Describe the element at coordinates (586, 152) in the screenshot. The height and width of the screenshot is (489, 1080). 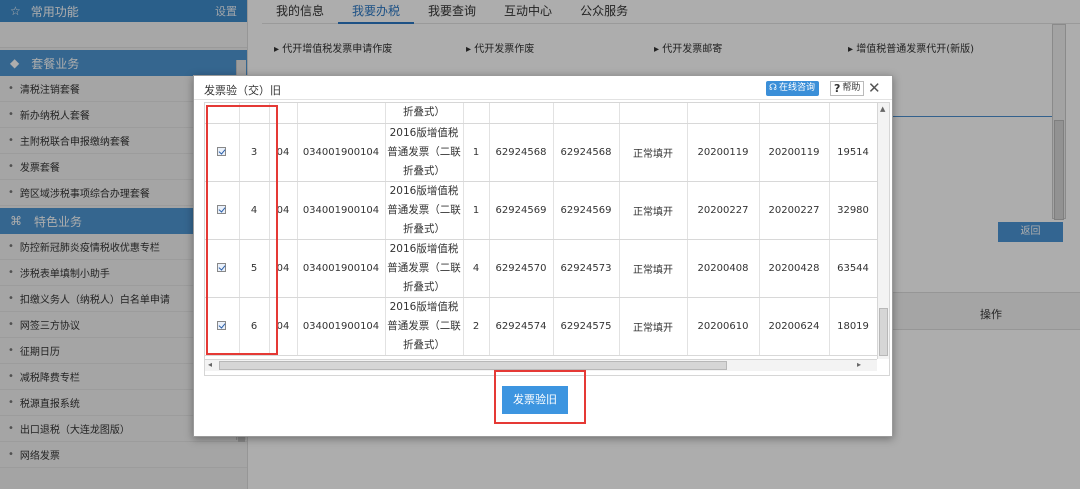
I see `end-number-cell: 62924568` at that location.